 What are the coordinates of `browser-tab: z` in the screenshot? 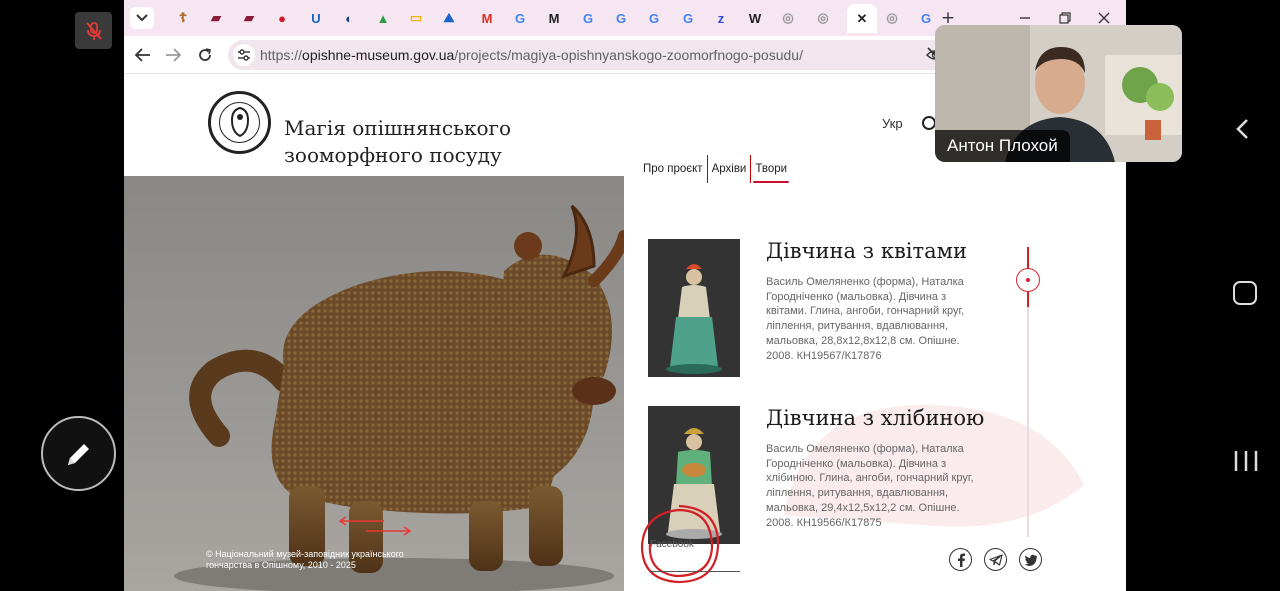 It's located at (721, 18).